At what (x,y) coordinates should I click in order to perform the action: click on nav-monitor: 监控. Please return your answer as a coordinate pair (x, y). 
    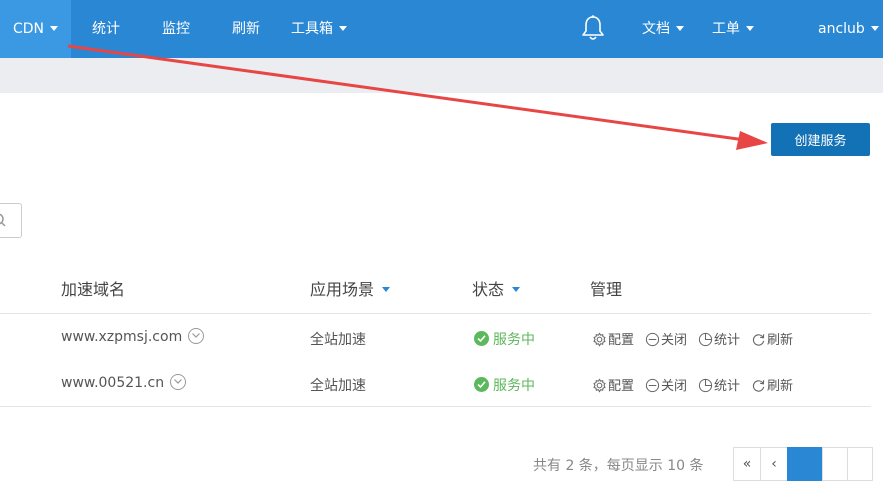
    Looking at the image, I should click on (176, 29).